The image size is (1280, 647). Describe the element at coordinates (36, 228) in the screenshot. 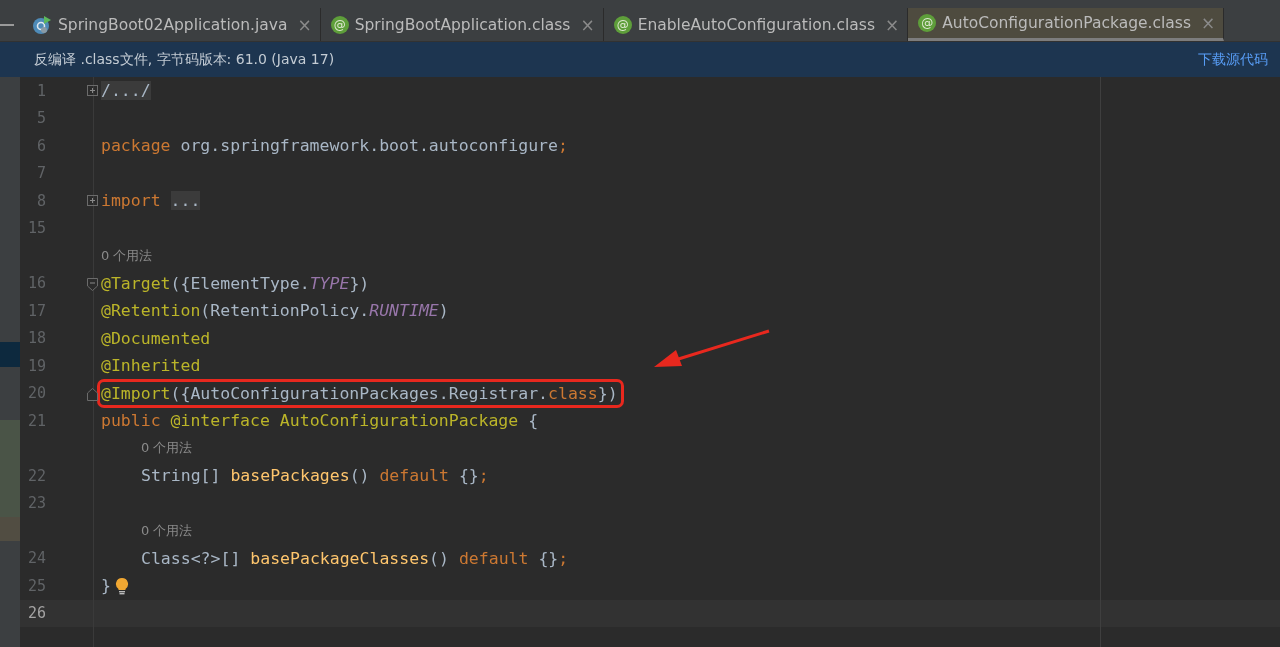

I see `line-number: 15` at that location.